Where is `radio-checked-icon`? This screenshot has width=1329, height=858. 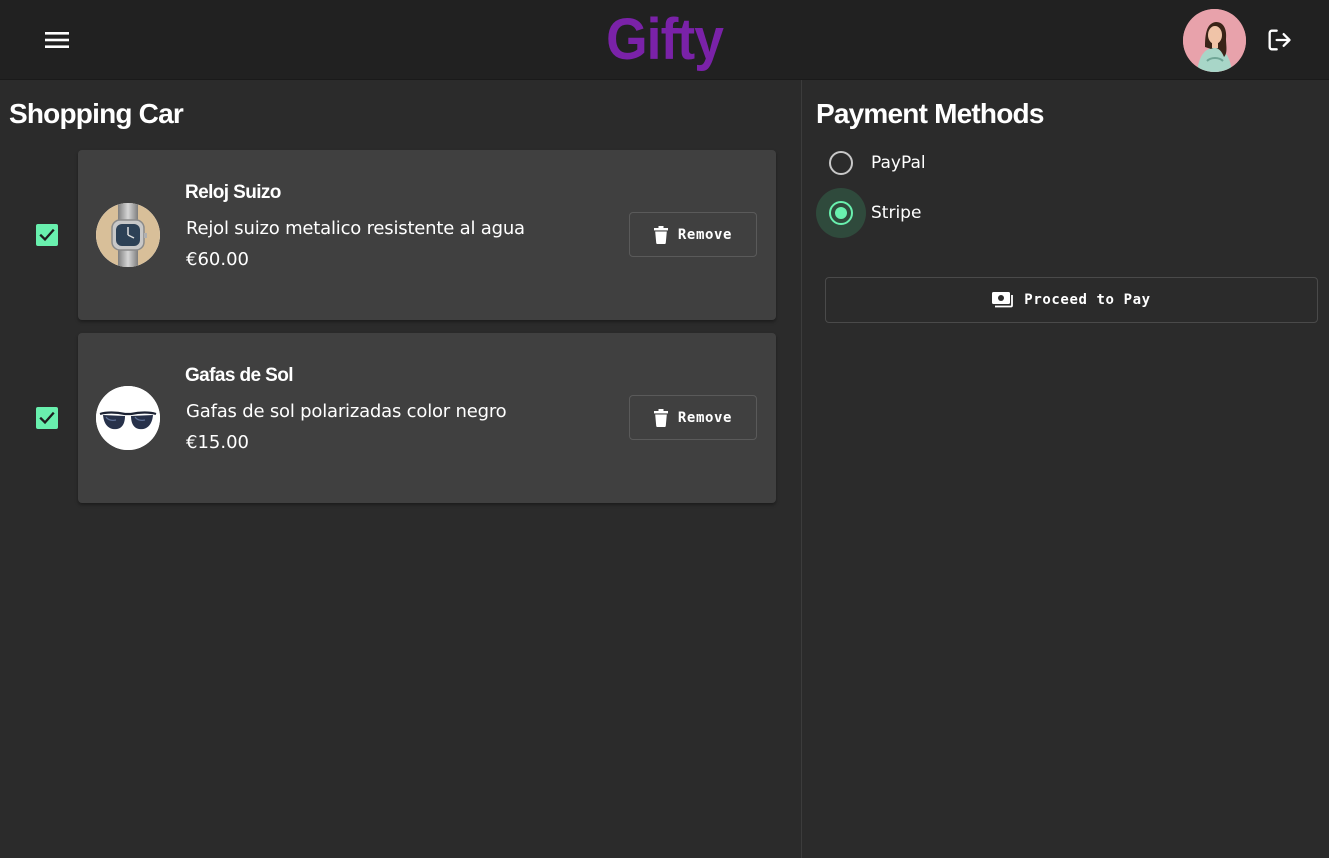 radio-checked-icon is located at coordinates (841, 213).